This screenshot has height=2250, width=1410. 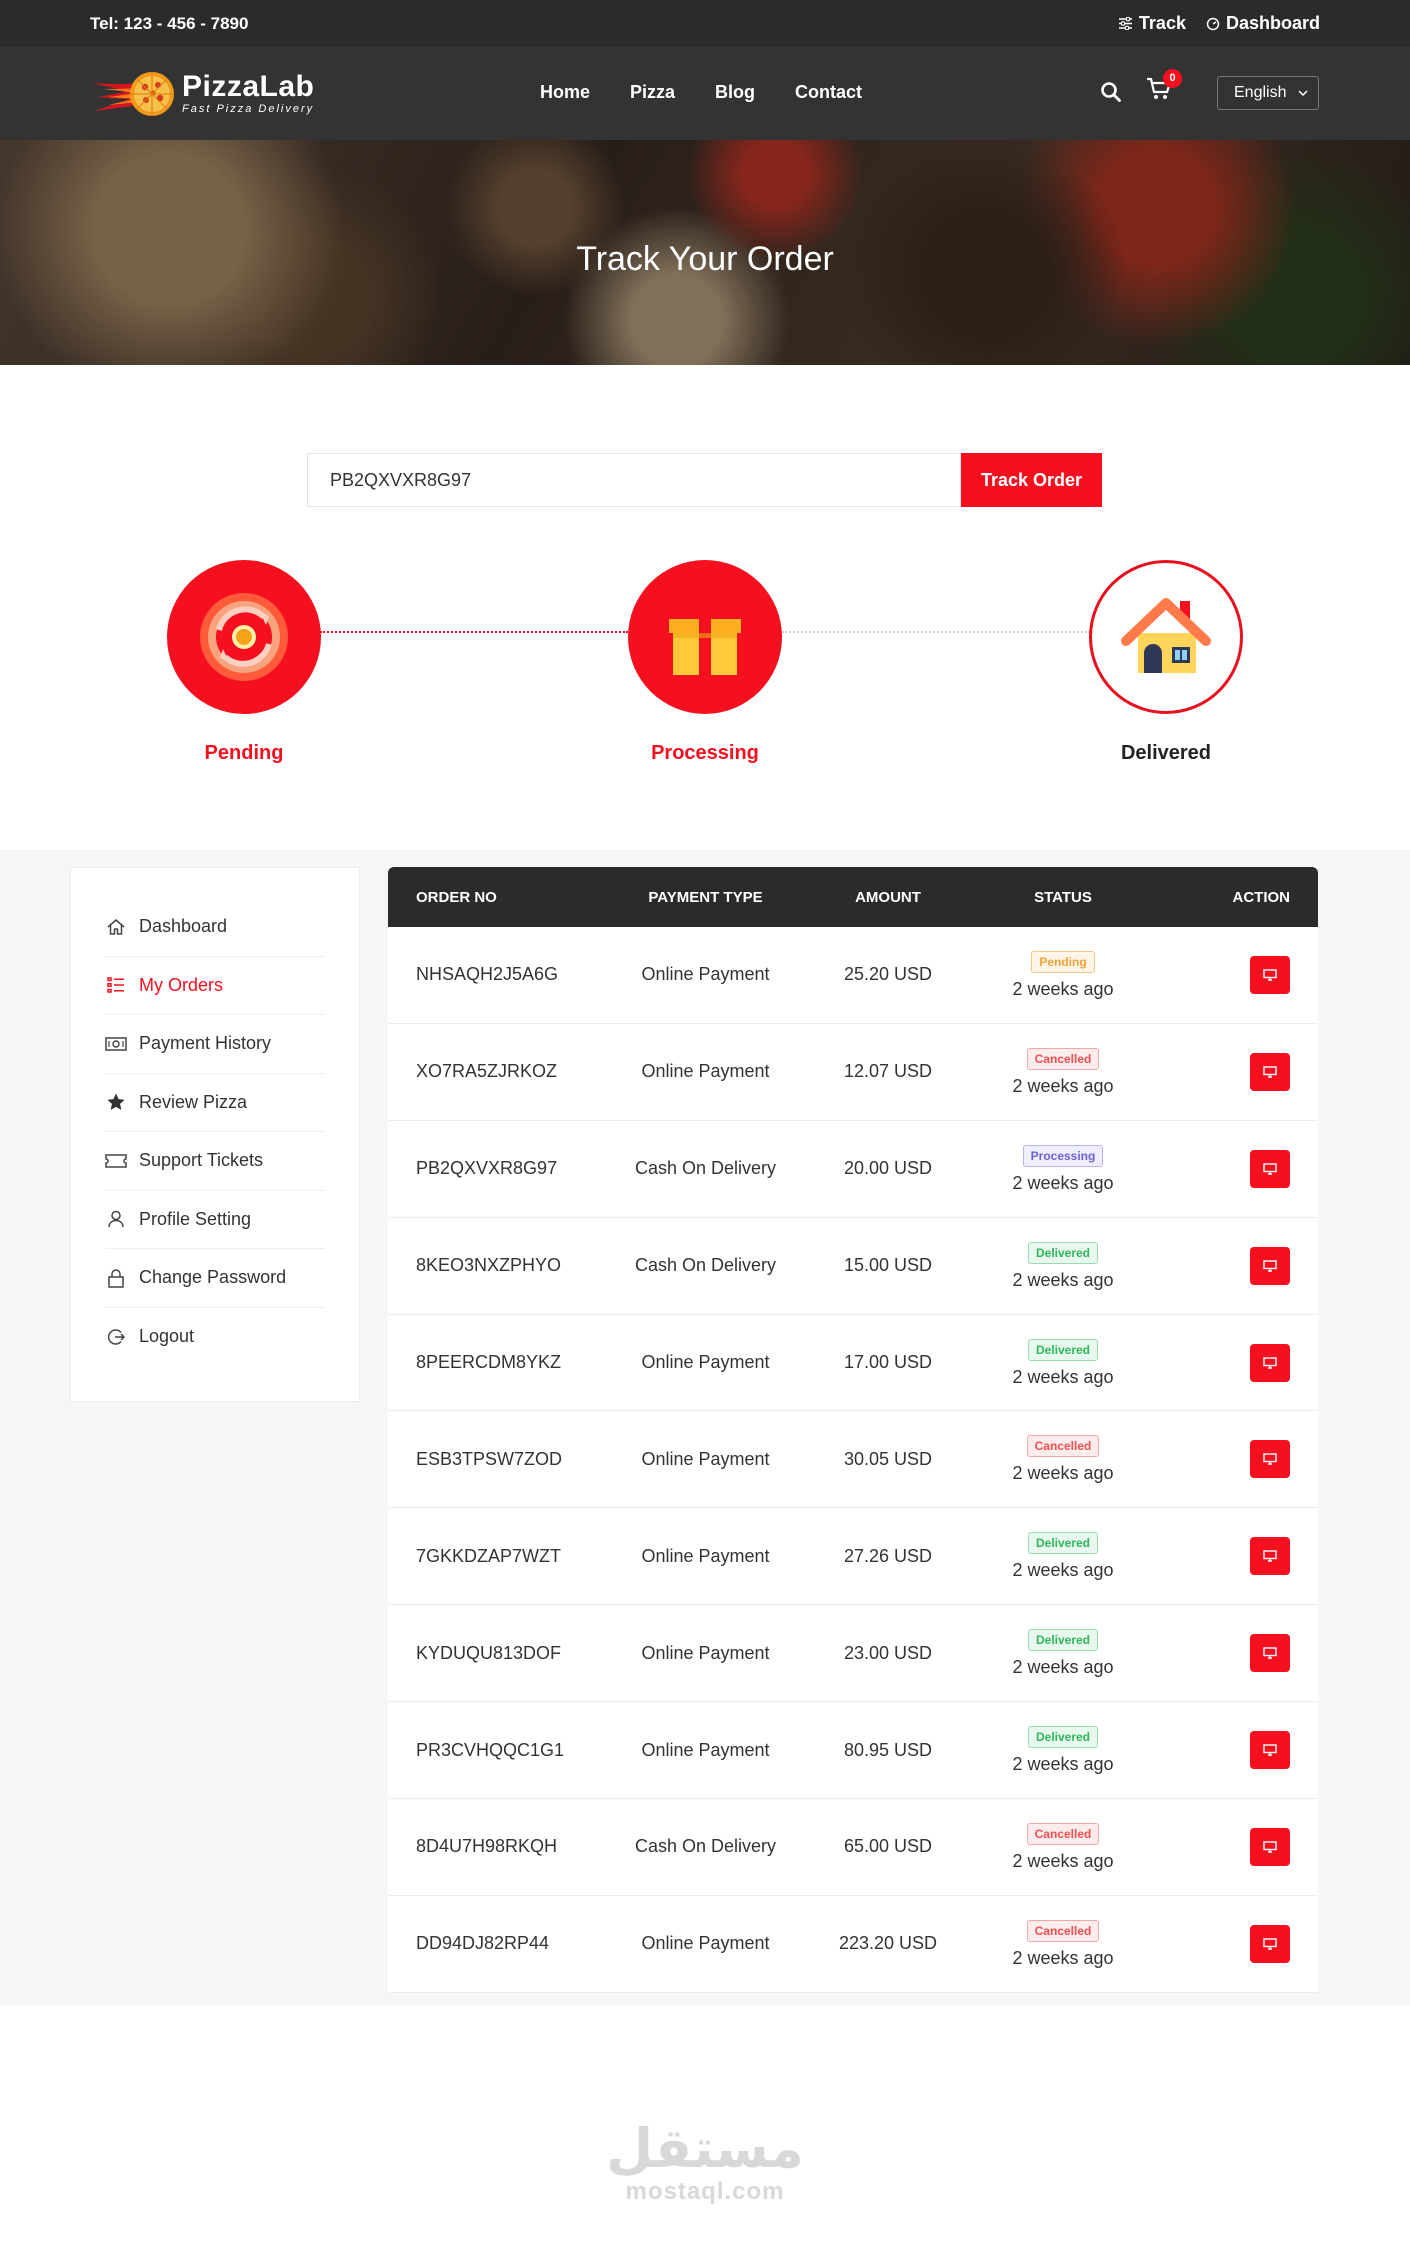 What do you see at coordinates (828, 92) in the screenshot?
I see `nav-contact: Contact` at bounding box center [828, 92].